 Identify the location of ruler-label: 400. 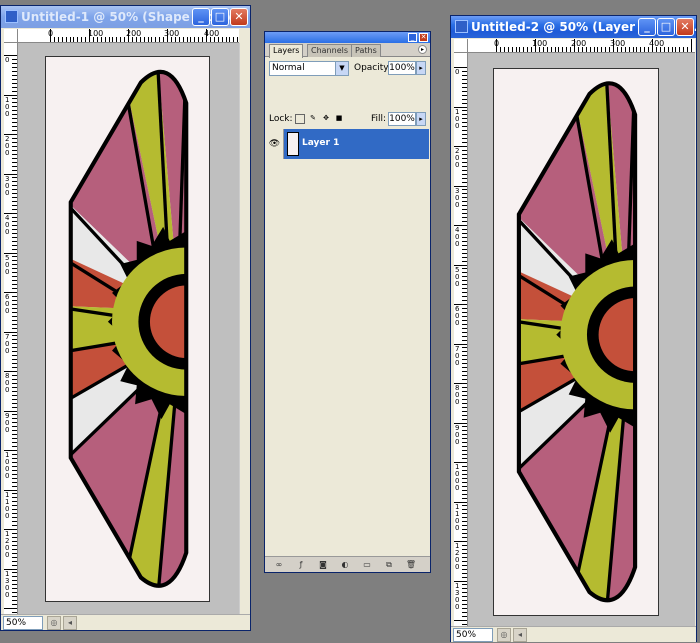
(457, 237).